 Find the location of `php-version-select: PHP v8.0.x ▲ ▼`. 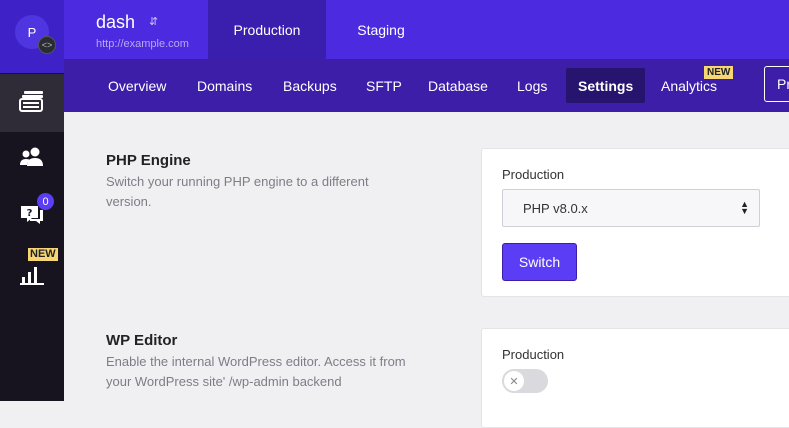

php-version-select: PHP v8.0.x ▲ ▼ is located at coordinates (631, 208).